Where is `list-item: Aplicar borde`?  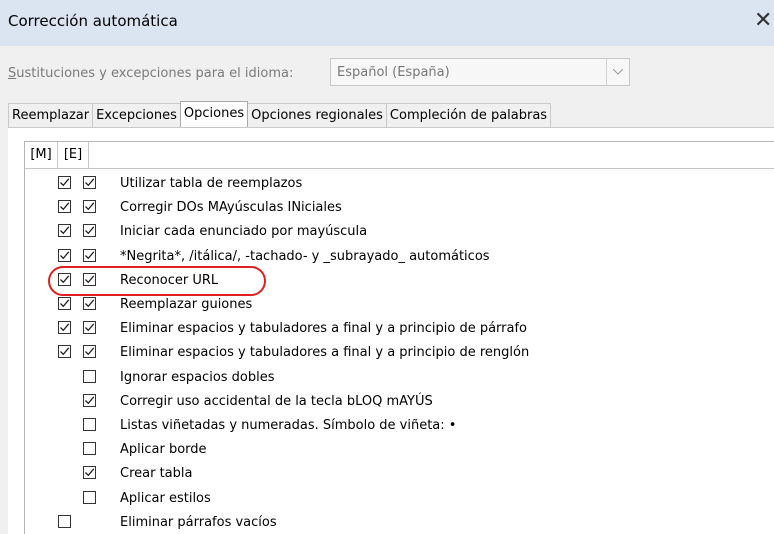
list-item: Aplicar borde is located at coordinates (399, 450).